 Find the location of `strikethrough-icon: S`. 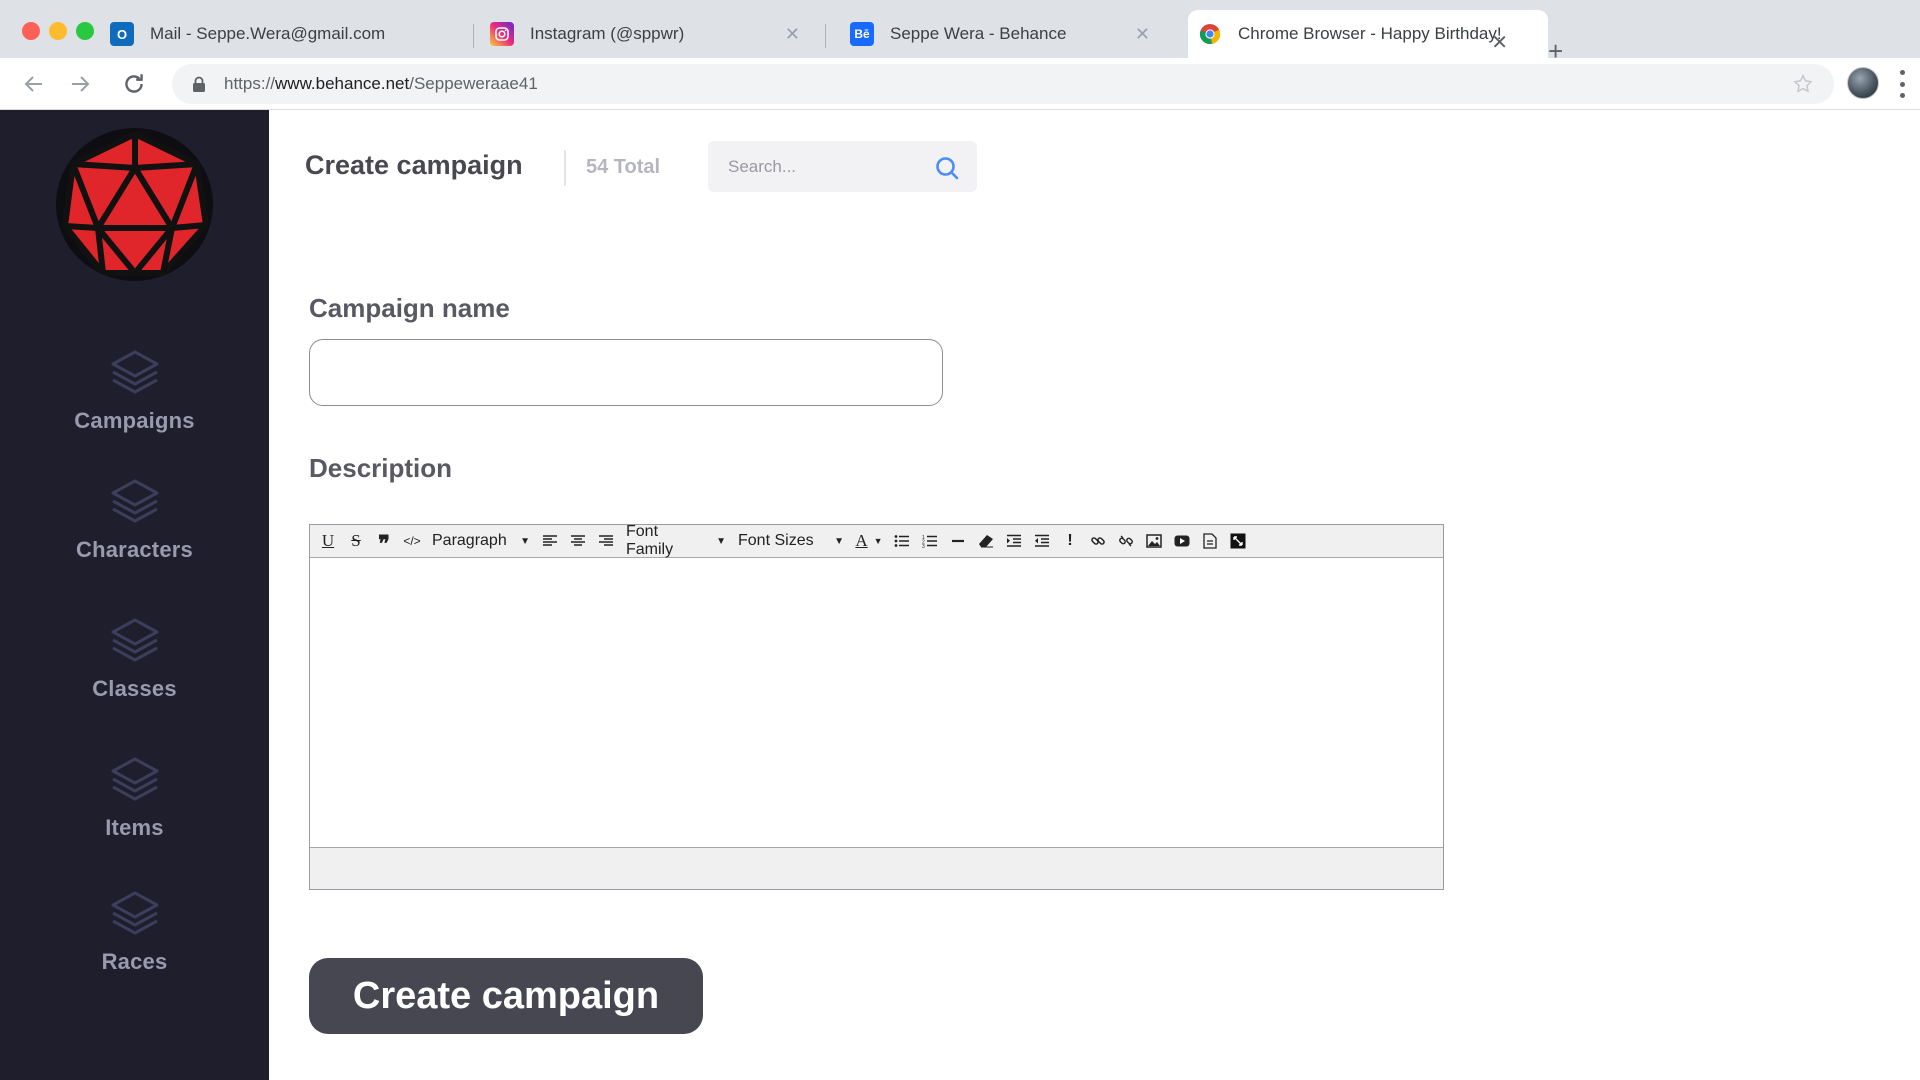

strikethrough-icon: S is located at coordinates (356, 541).